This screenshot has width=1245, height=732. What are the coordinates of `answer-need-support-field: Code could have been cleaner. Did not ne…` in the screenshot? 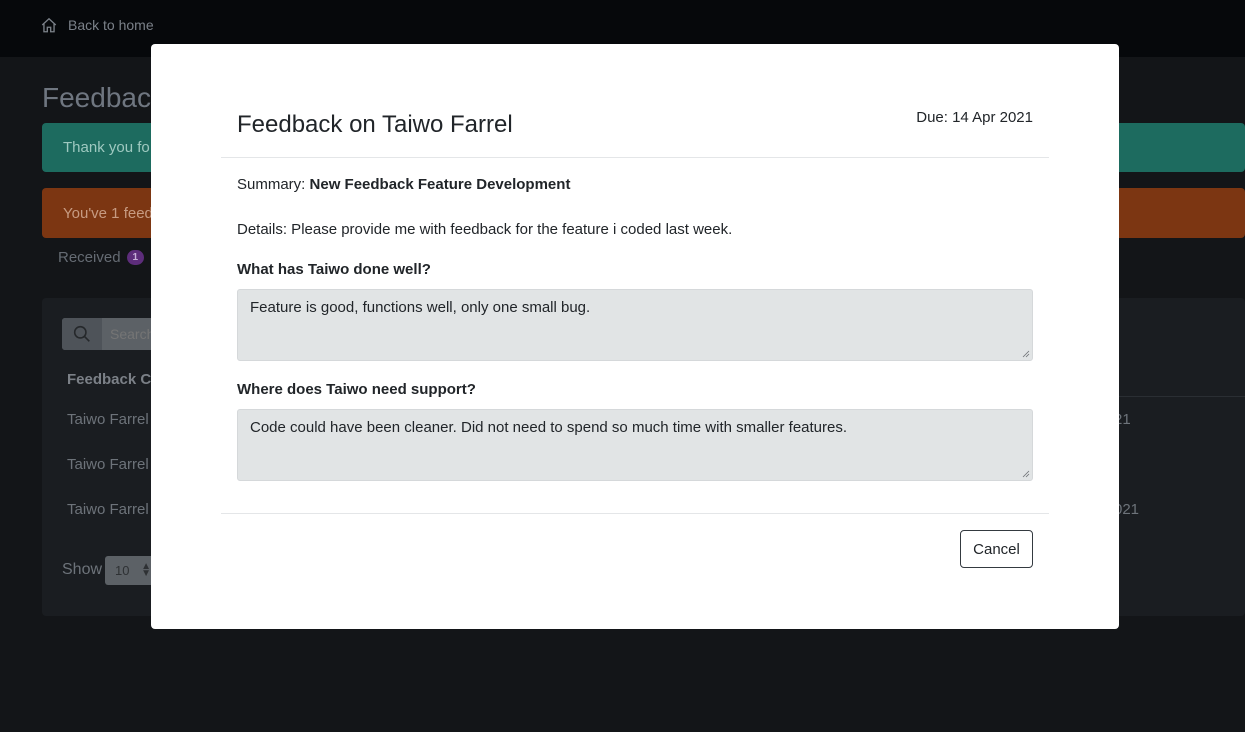 It's located at (635, 445).